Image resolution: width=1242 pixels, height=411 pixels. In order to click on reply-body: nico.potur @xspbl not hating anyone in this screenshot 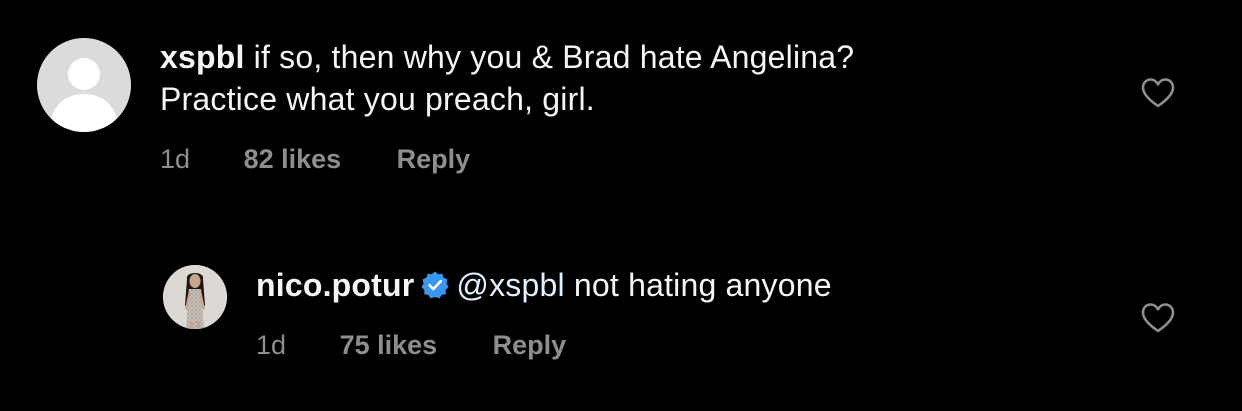, I will do `click(544, 285)`.